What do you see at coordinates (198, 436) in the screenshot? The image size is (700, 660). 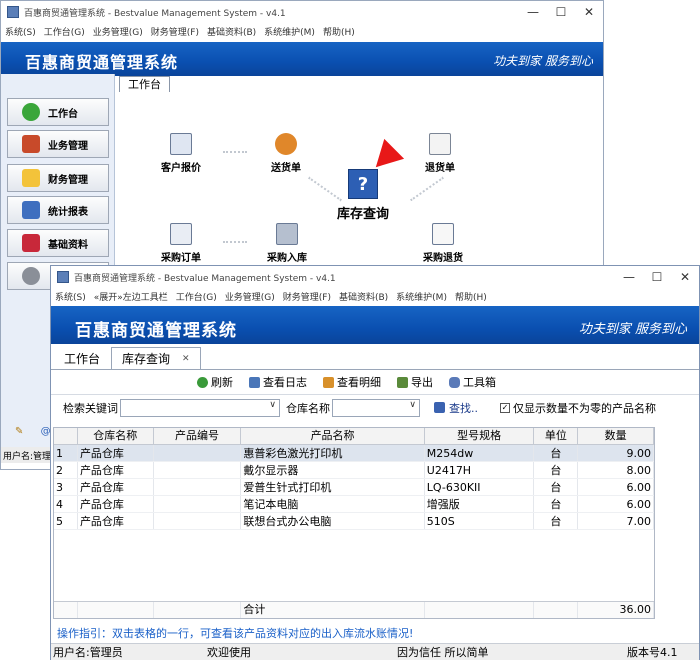 I see `header-code: 产品编号` at bounding box center [198, 436].